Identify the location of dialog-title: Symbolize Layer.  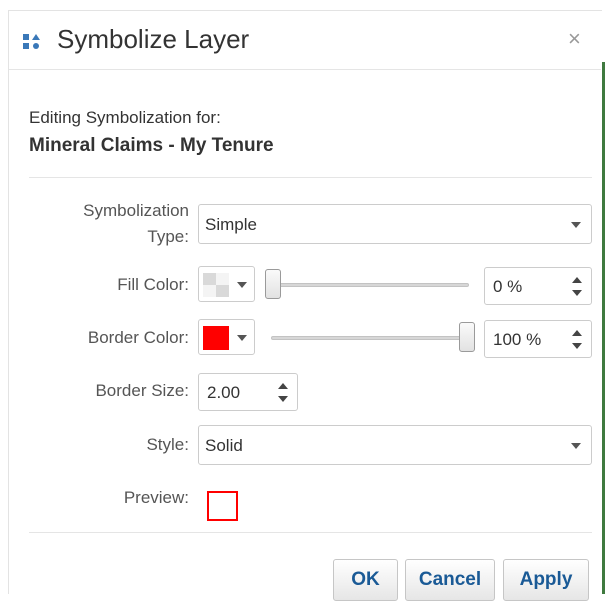
(153, 39).